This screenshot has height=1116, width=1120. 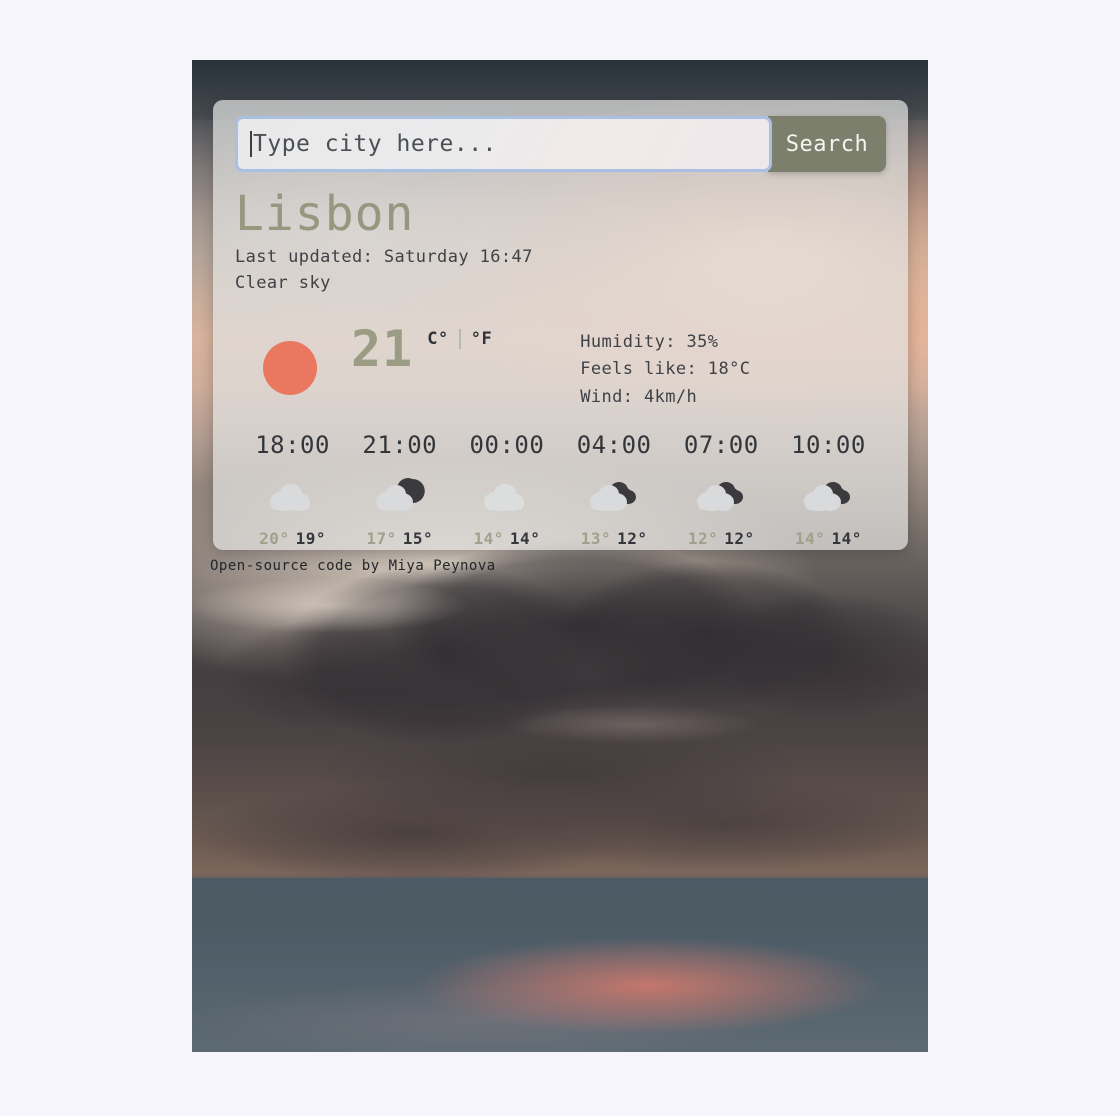 I want to click on temperature-value: 21, so click(x=382, y=348).